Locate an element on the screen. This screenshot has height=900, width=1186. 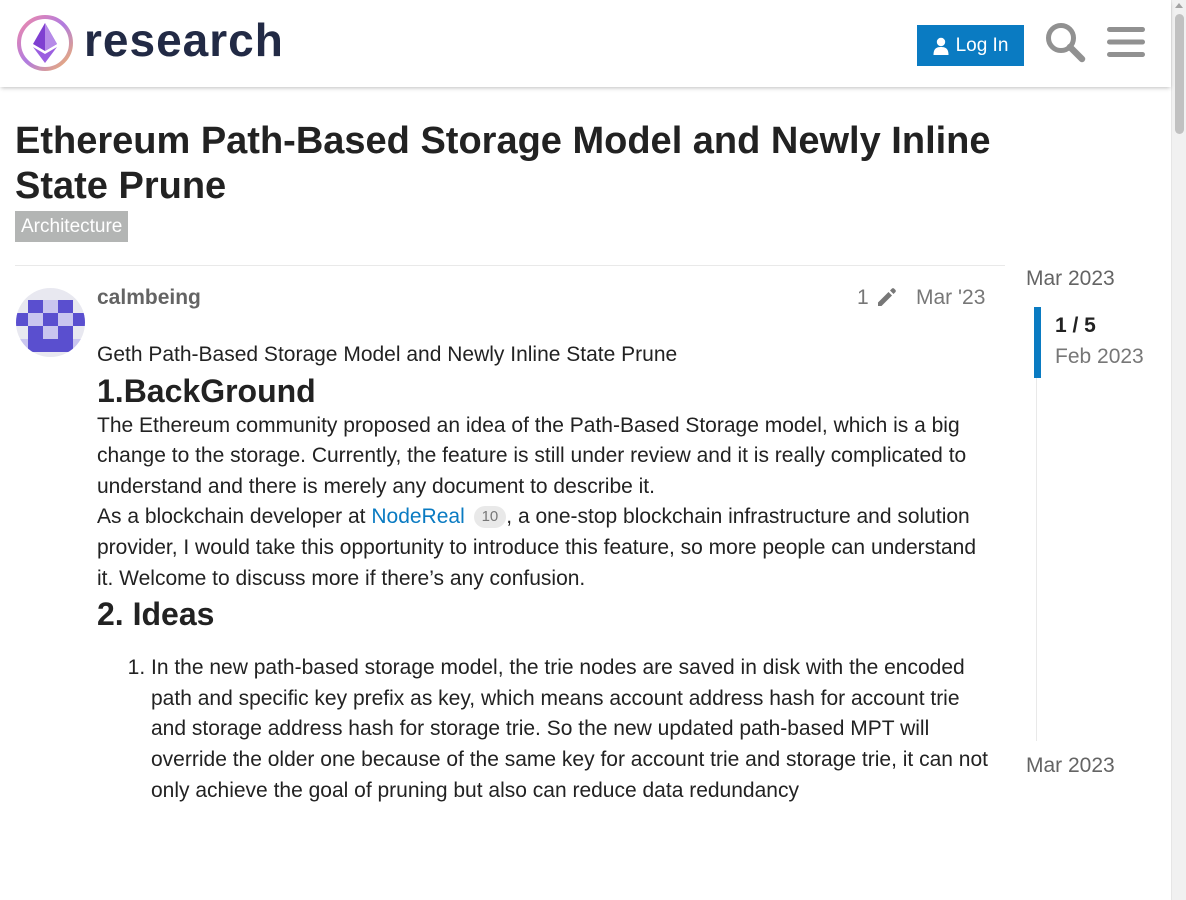
logo-text: research is located at coordinates (184, 40).